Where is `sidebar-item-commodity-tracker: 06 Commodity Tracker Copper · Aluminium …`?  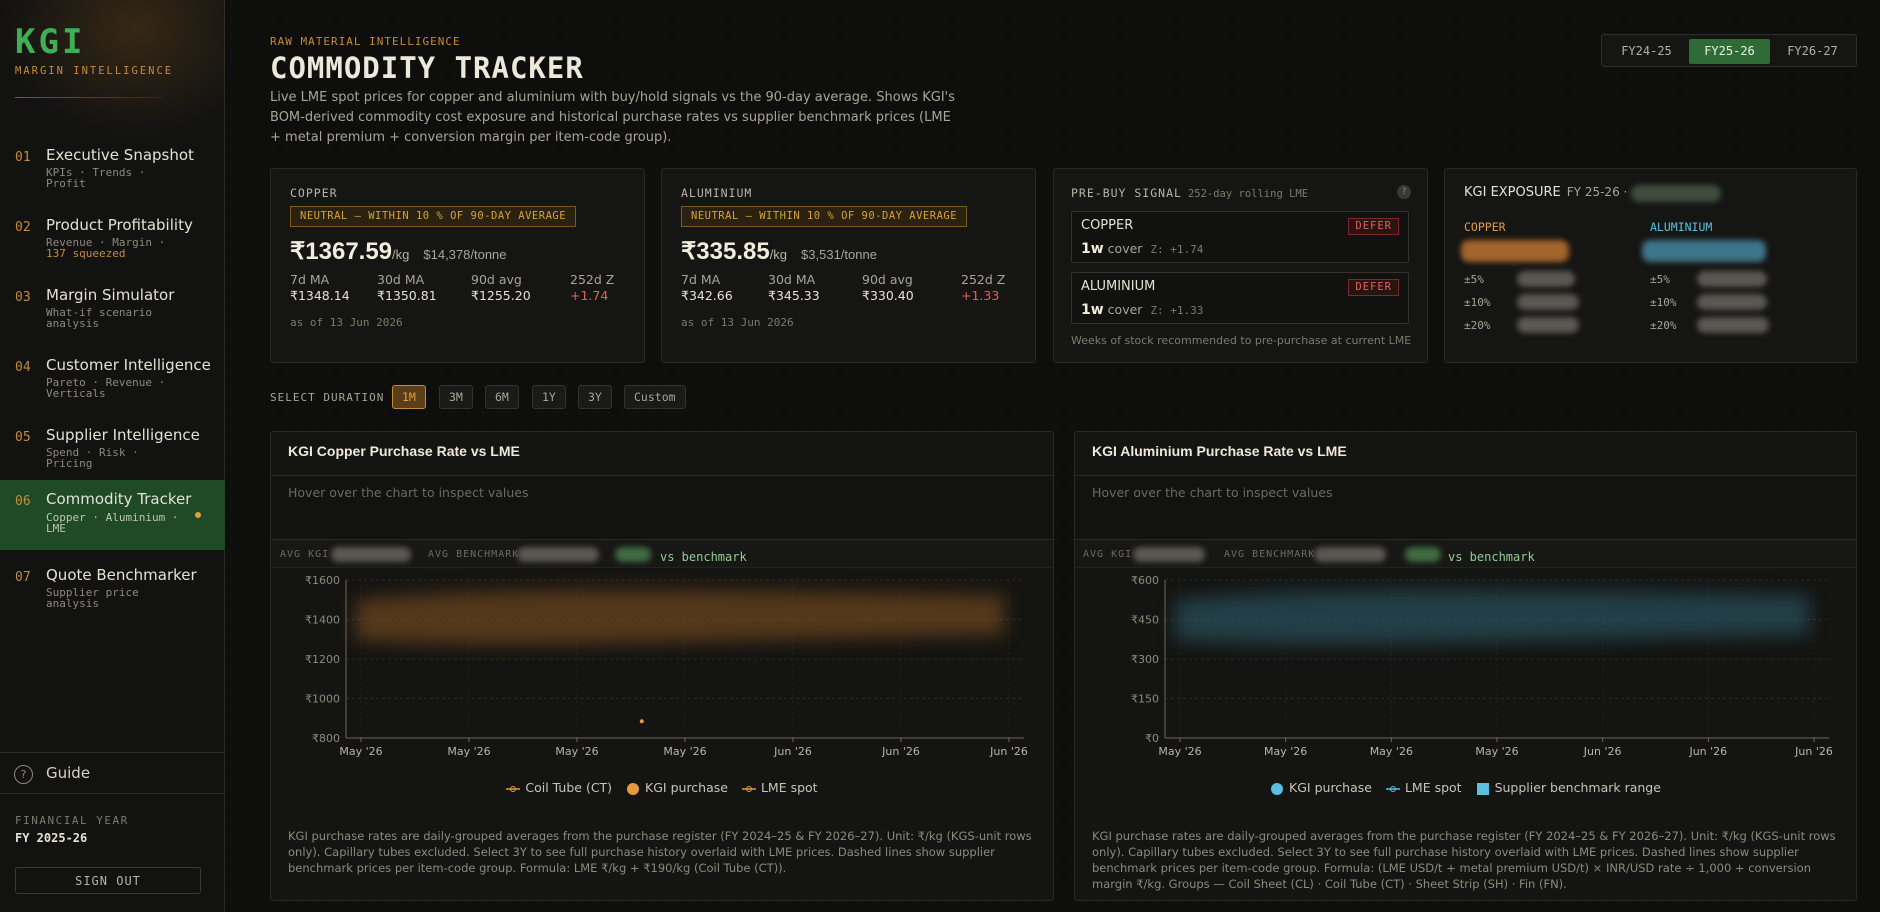 sidebar-item-commodity-tracker: 06 Commodity Tracker Copper · Aluminium … is located at coordinates (112, 515).